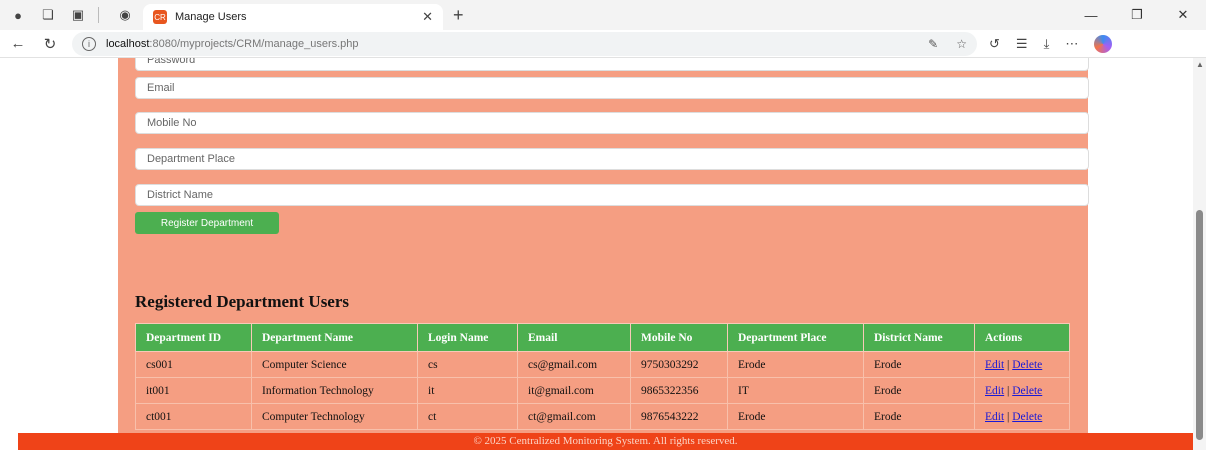 This screenshot has height=450, width=1206. I want to click on district-name-field, so click(612, 195).